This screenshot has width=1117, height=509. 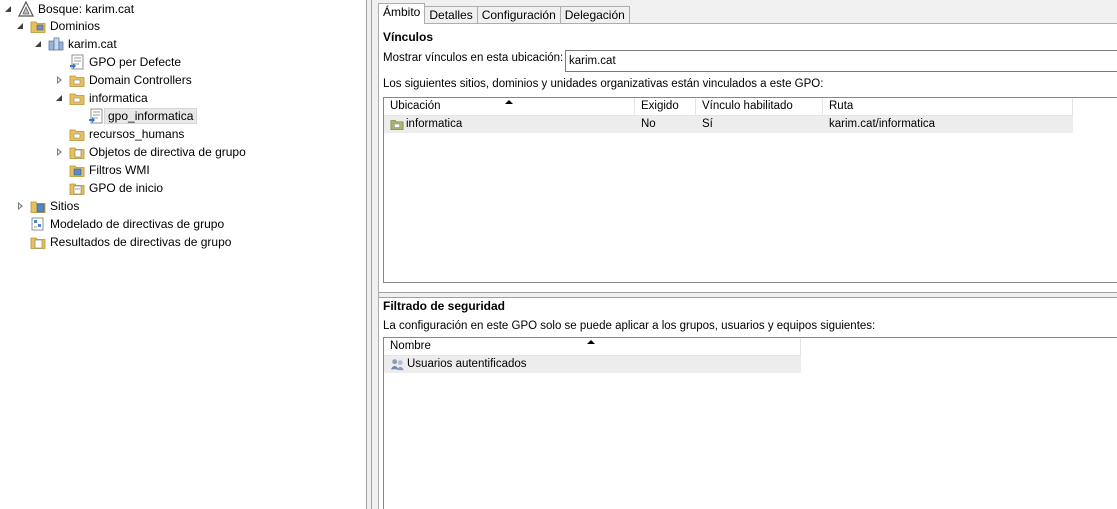 I want to click on security-list-header: Nombre, so click(x=592, y=347).